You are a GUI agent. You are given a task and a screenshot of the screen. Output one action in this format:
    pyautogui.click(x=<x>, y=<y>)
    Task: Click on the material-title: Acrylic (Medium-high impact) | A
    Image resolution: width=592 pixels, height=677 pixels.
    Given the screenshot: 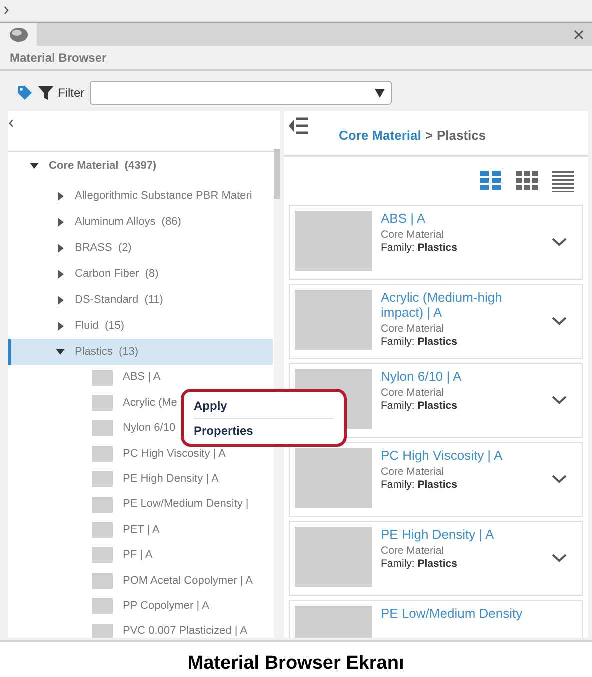 What is the action you would take?
    pyautogui.click(x=462, y=305)
    